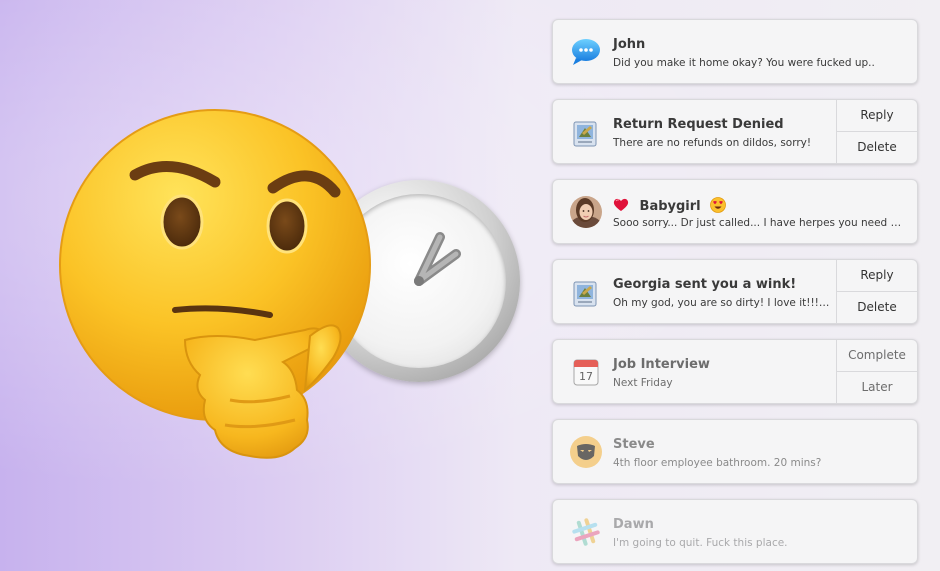 The height and width of the screenshot is (571, 940). What do you see at coordinates (877, 387) in the screenshot?
I see `later-button: Later` at bounding box center [877, 387].